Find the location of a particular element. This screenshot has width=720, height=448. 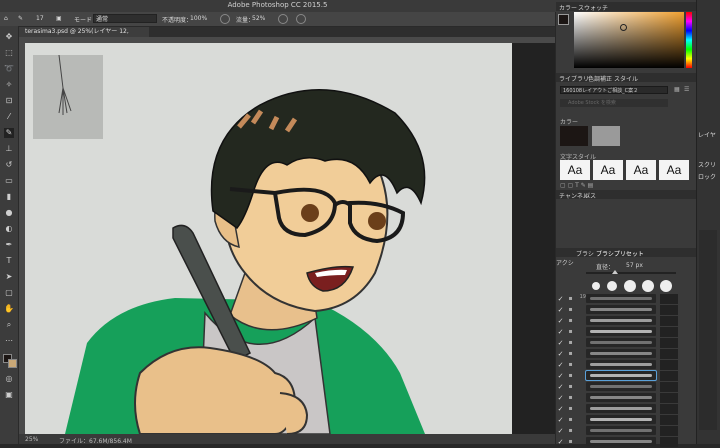

grid-view-icon: ▦ is located at coordinates (677, 89).